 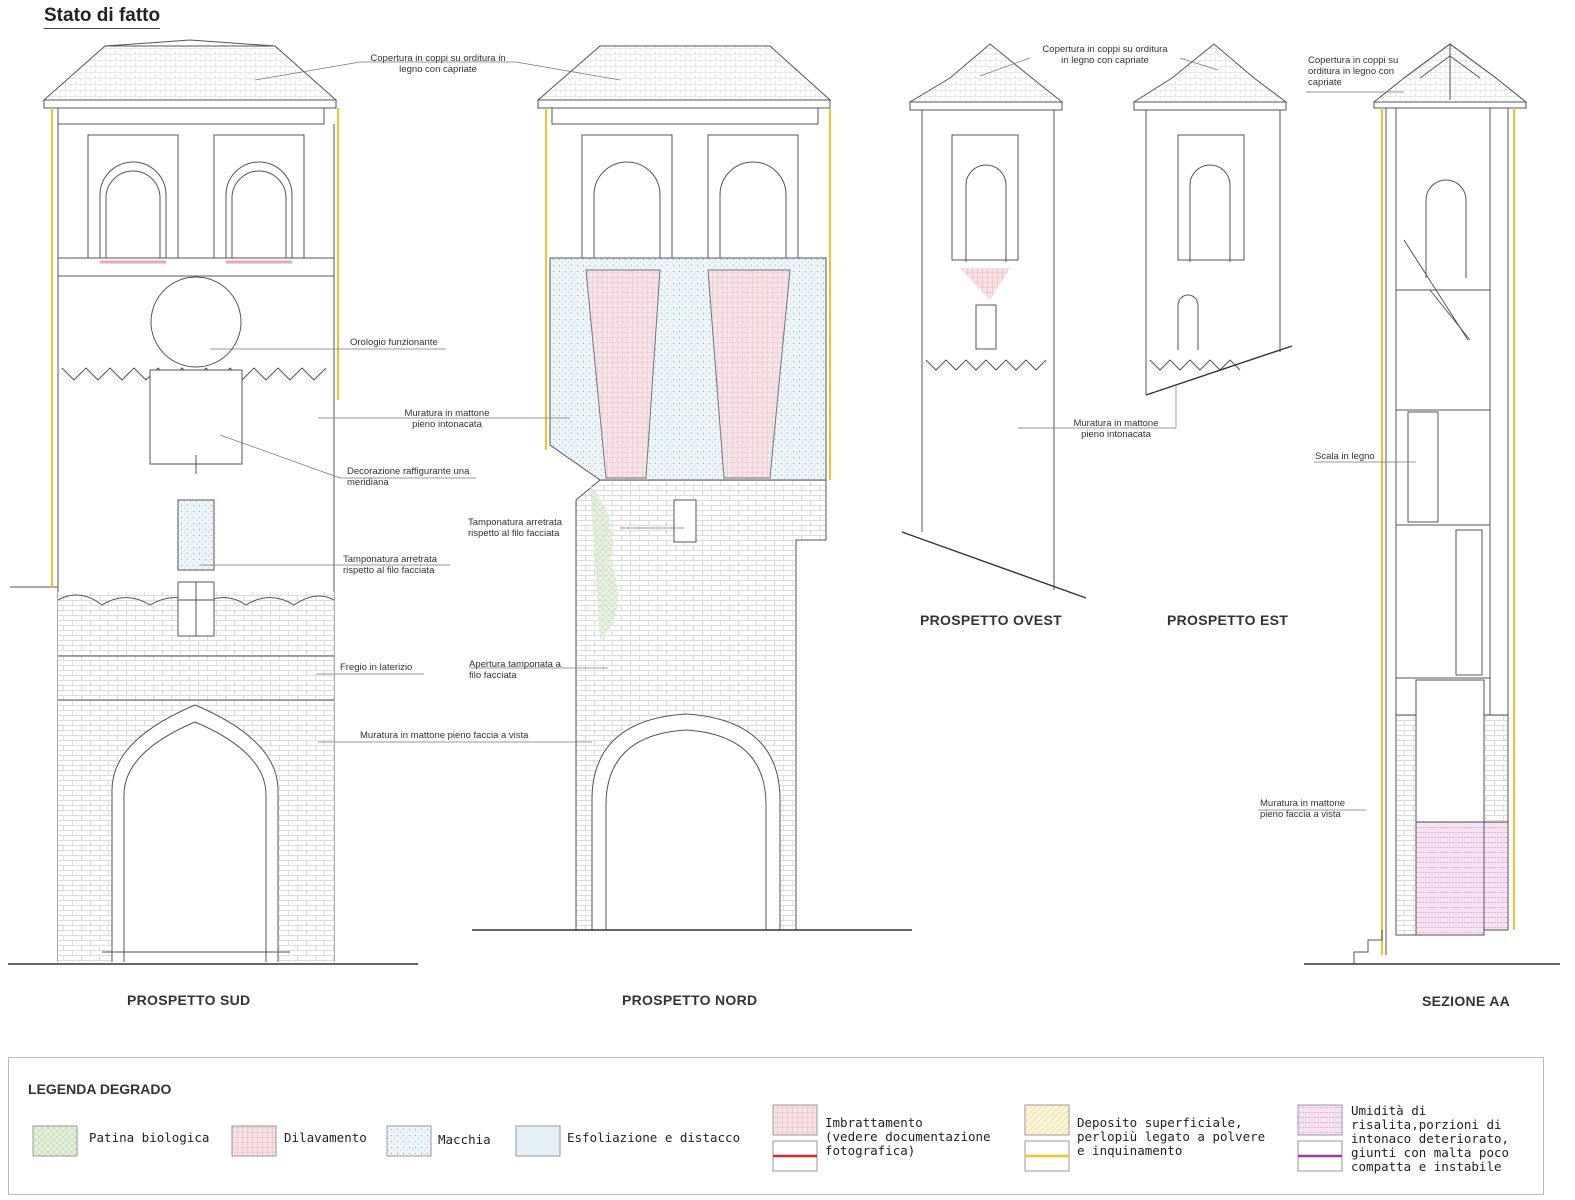 What do you see at coordinates (149, 1137) in the screenshot?
I see `legend-item-patina: Patina biologica` at bounding box center [149, 1137].